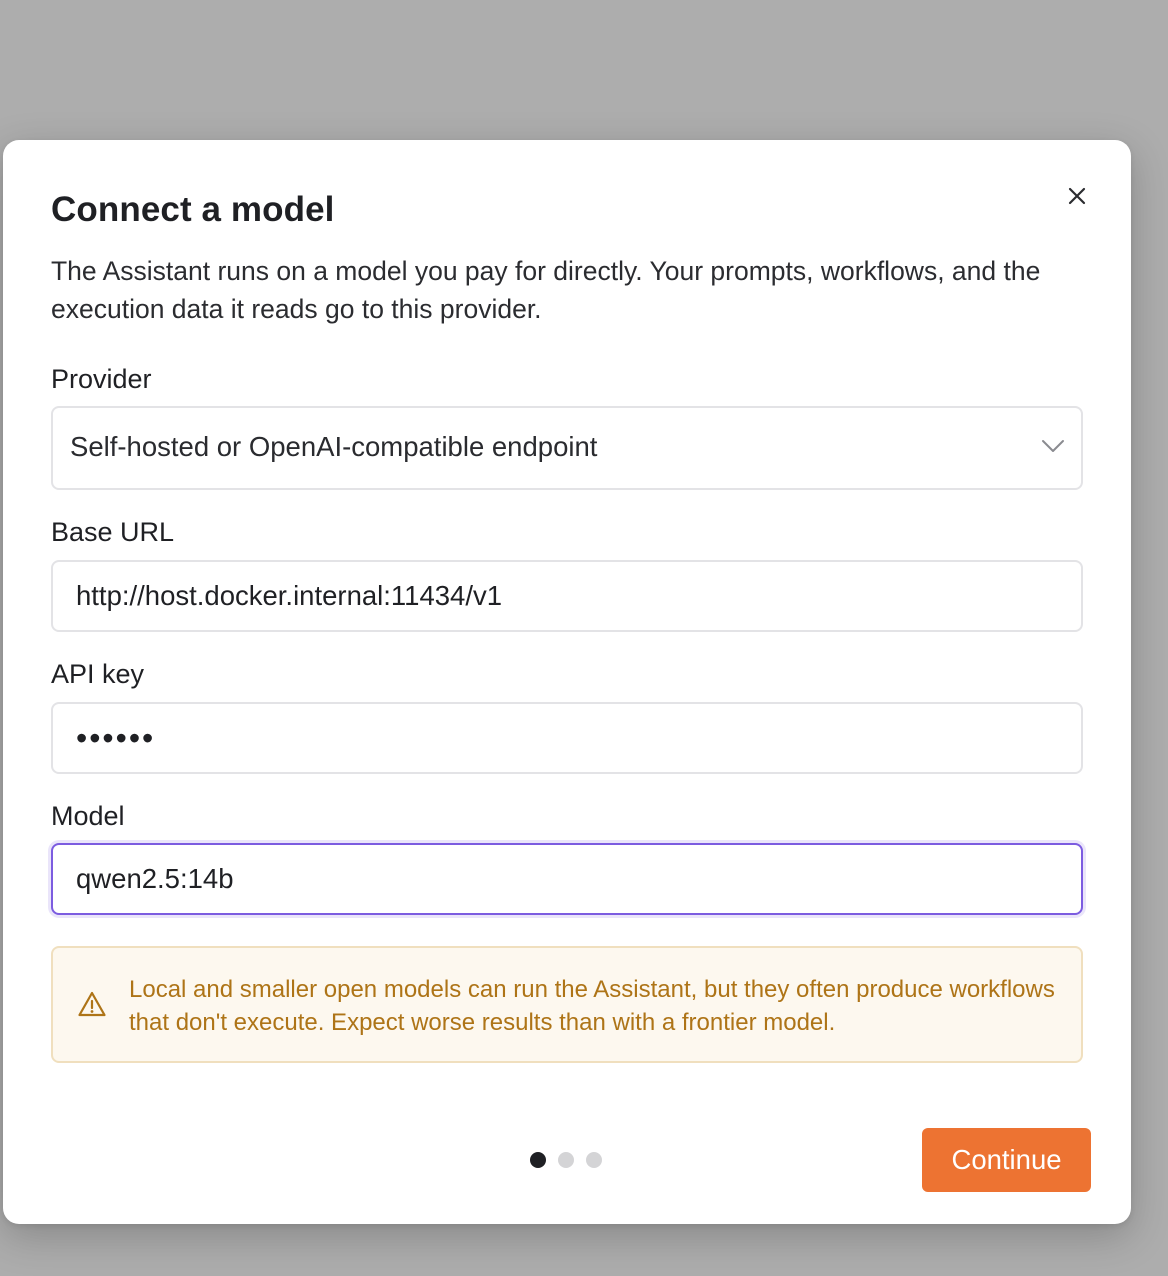 The width and height of the screenshot is (1168, 1276). I want to click on close-button, so click(1077, 196).